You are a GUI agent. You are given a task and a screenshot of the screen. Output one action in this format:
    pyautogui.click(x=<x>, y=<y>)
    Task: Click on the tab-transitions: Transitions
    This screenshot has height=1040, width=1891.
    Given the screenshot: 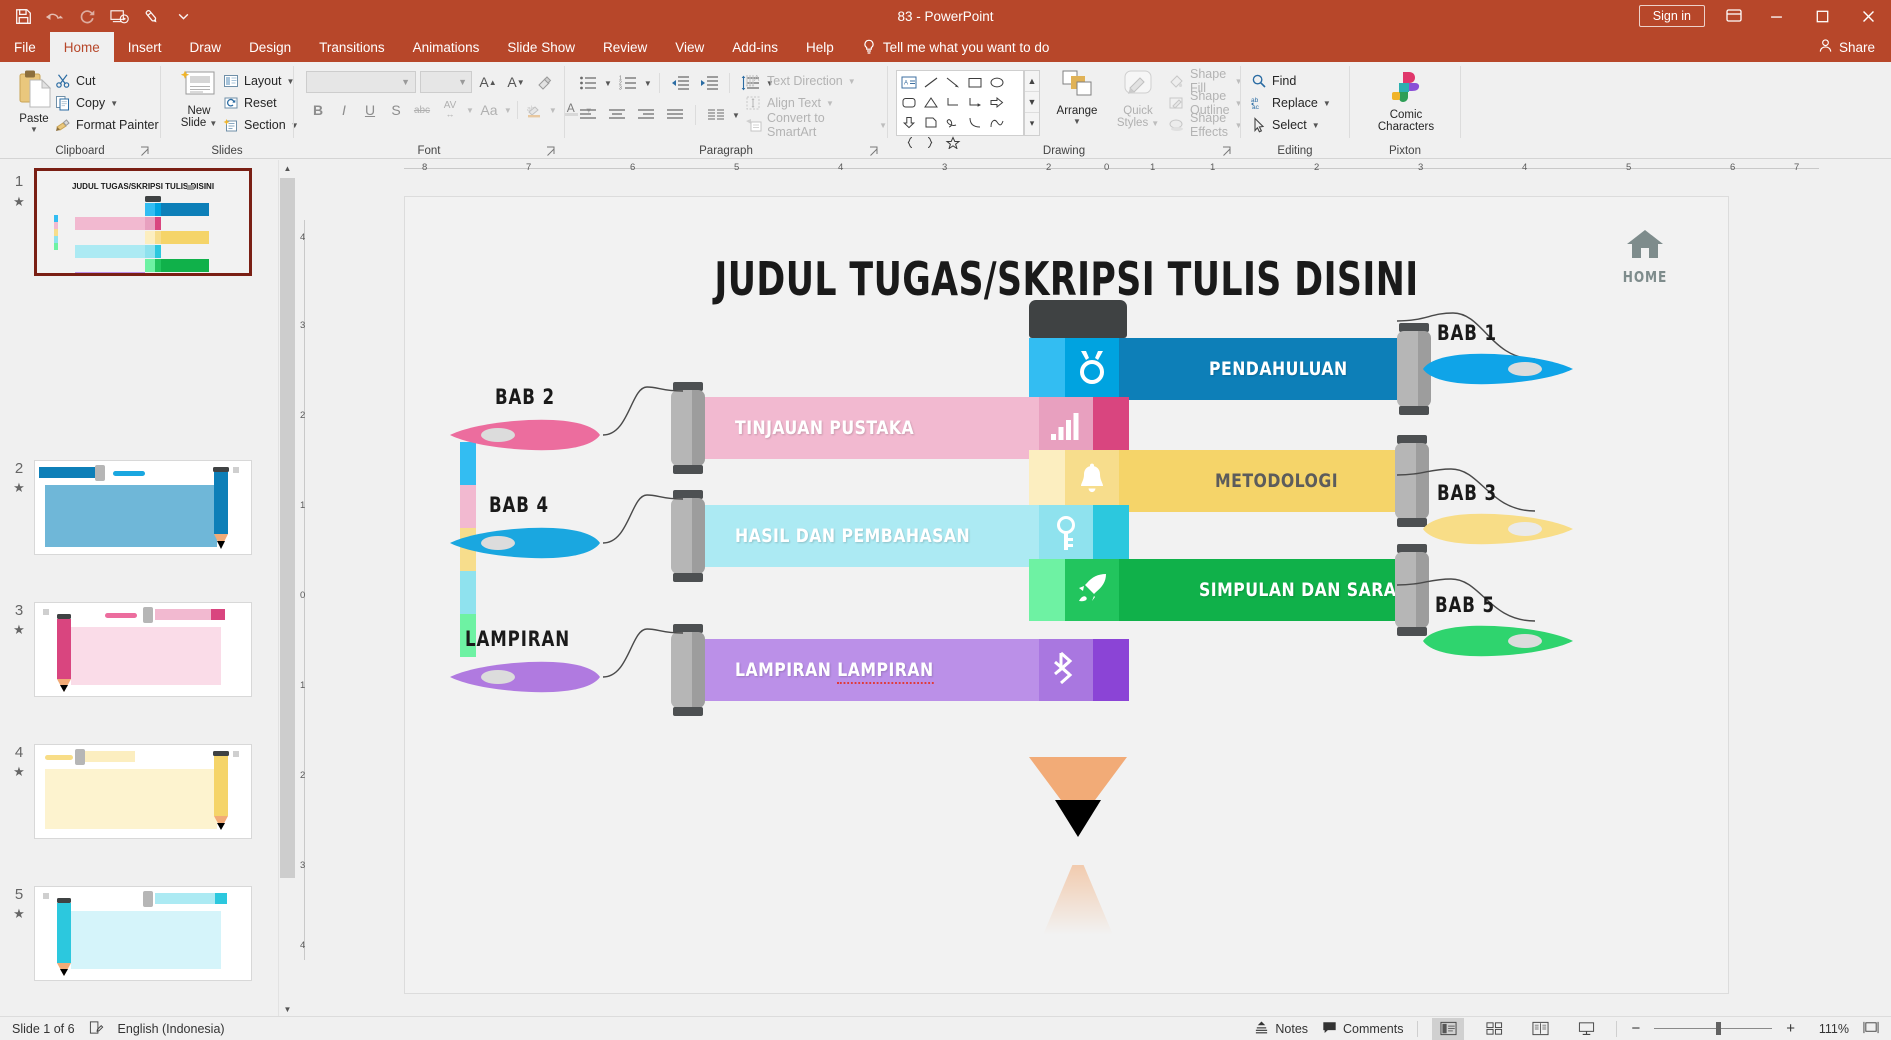 What is the action you would take?
    pyautogui.click(x=352, y=47)
    